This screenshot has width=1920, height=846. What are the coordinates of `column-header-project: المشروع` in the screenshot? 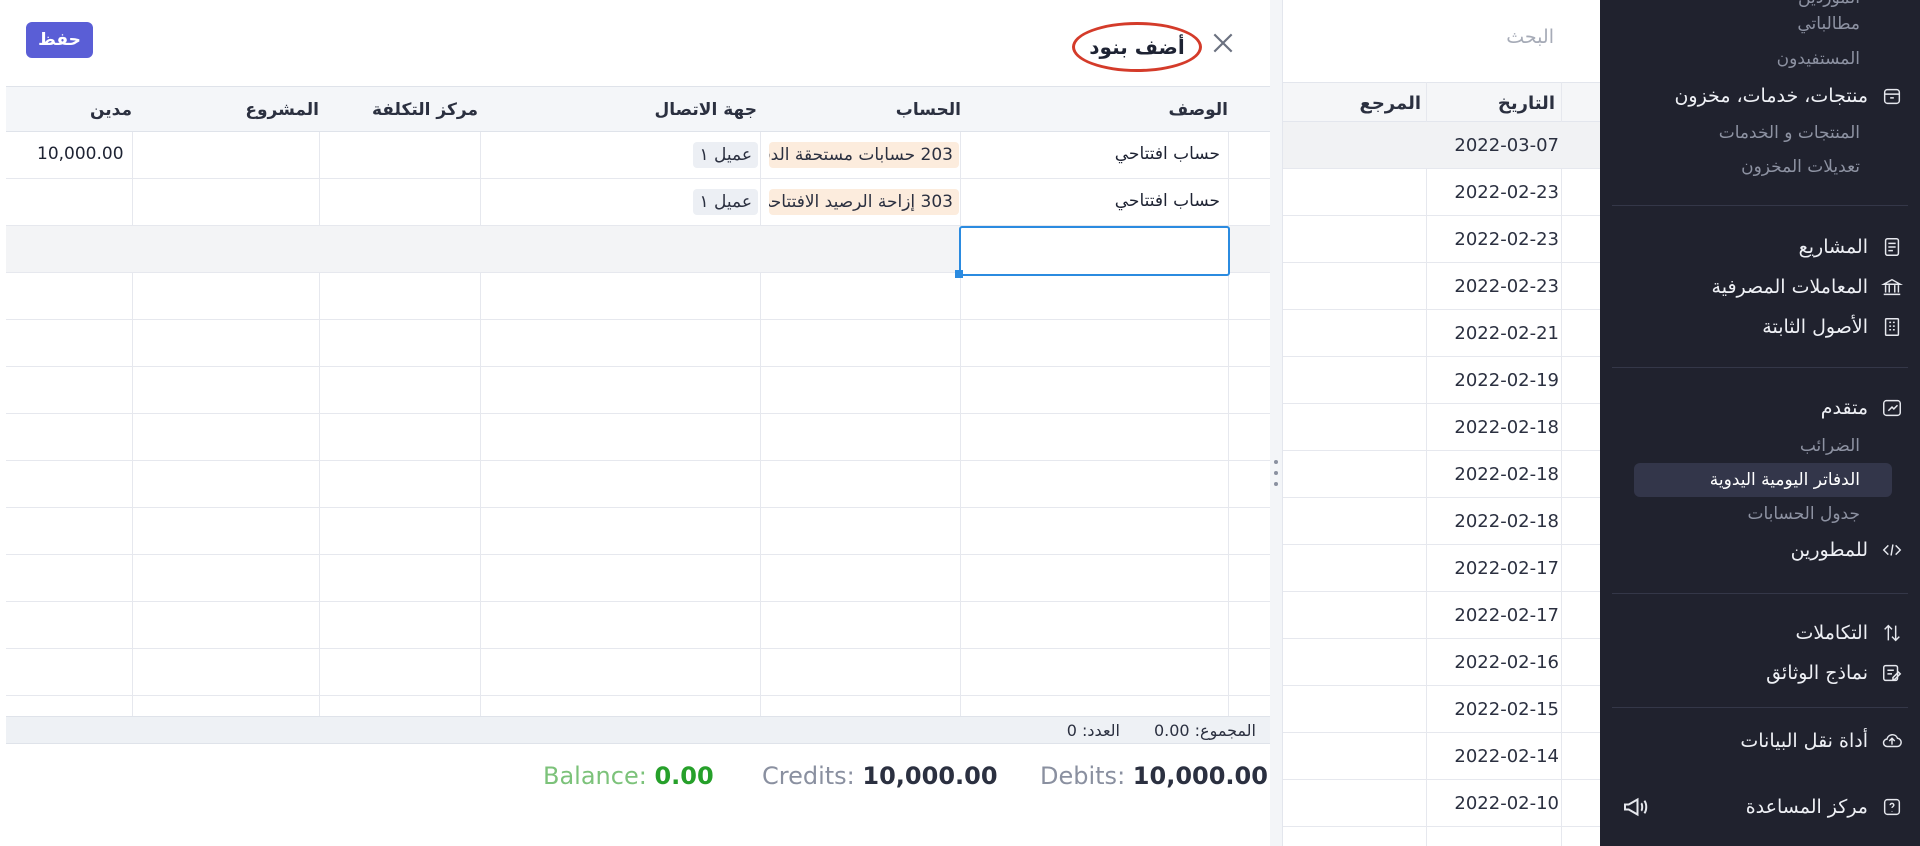 It's located at (282, 110).